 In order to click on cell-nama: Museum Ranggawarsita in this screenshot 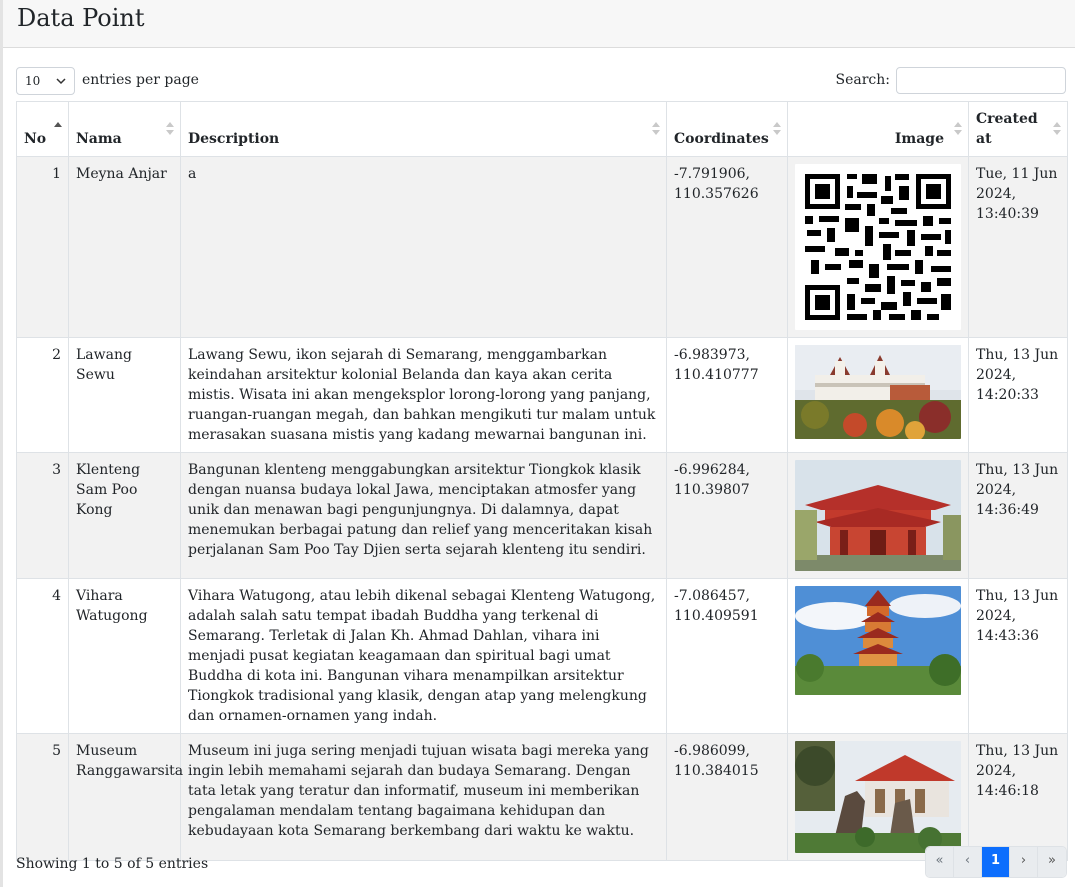, I will do `click(125, 797)`.